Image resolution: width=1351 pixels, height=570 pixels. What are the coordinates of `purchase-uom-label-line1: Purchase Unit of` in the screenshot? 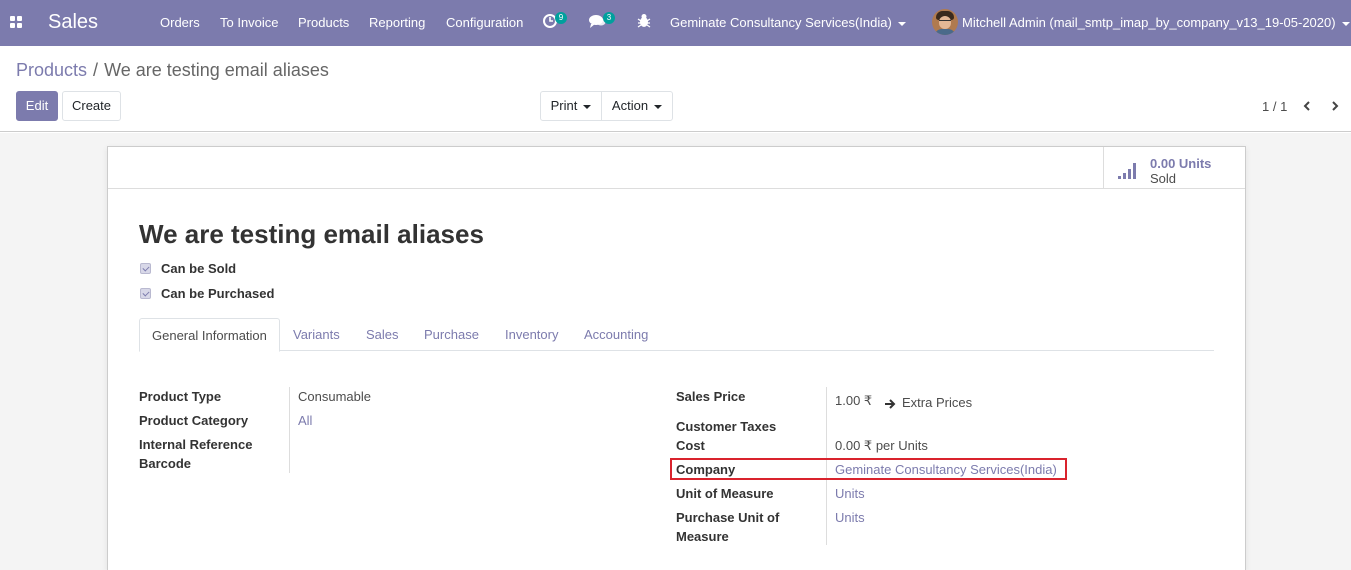 It's located at (728, 517).